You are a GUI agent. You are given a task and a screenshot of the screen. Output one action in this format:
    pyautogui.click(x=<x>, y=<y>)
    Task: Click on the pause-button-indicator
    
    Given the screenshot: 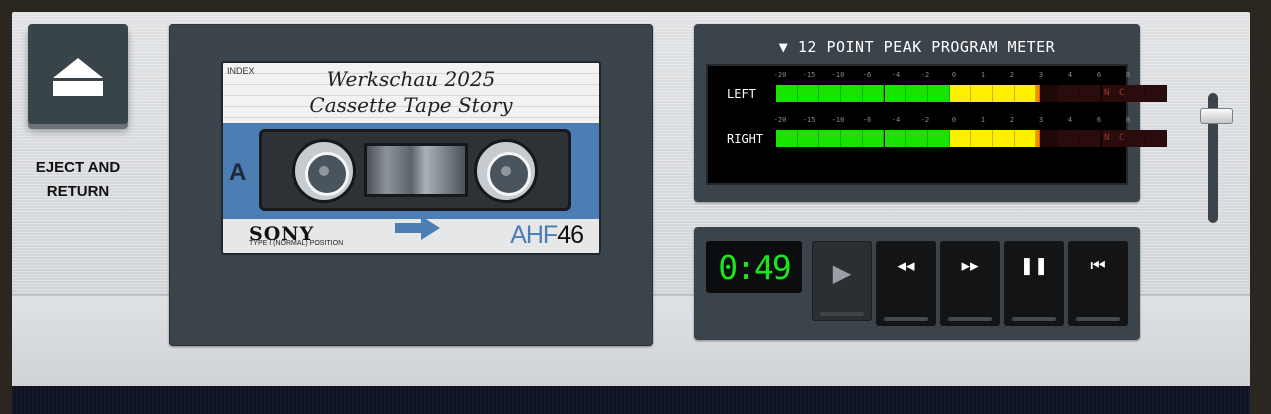 What is the action you would take?
    pyautogui.click(x=1034, y=319)
    